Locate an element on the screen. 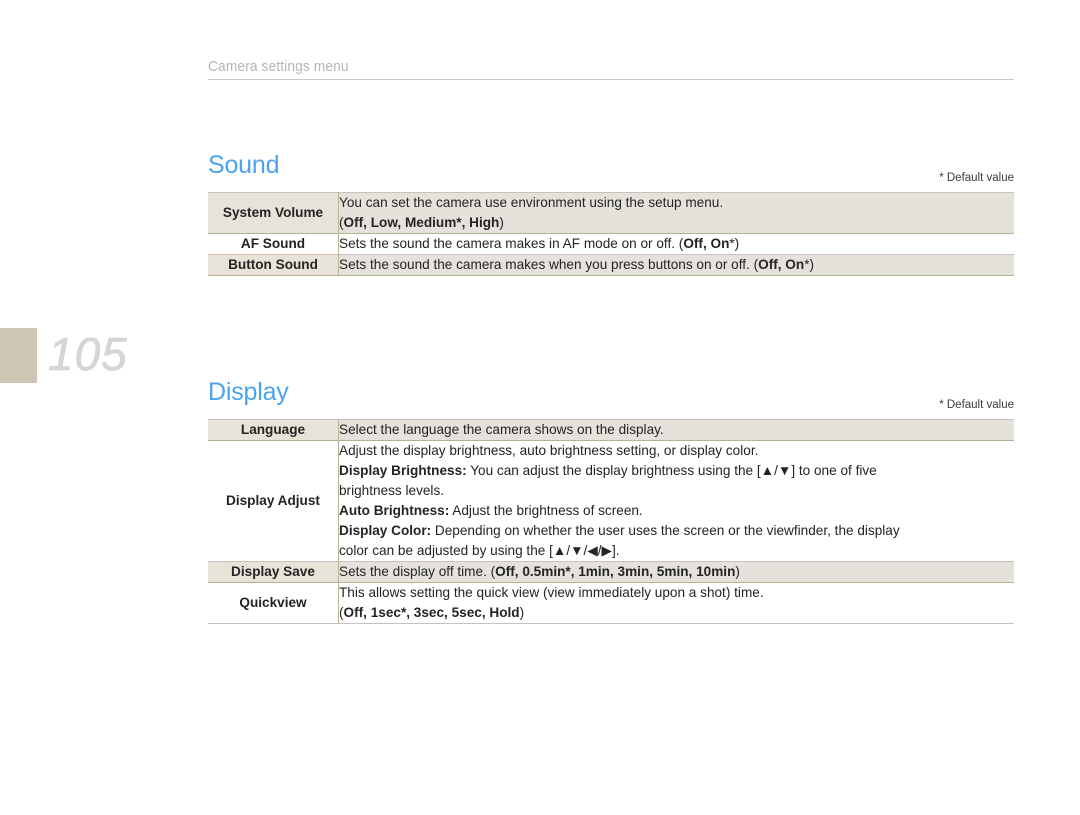  emphasis-text: Display Color: is located at coordinates (385, 530).